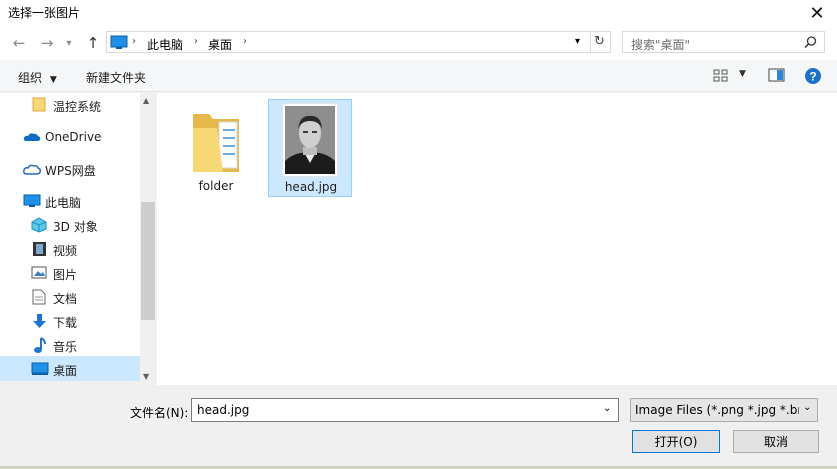  I want to click on file-name: head.jpg, so click(311, 187).